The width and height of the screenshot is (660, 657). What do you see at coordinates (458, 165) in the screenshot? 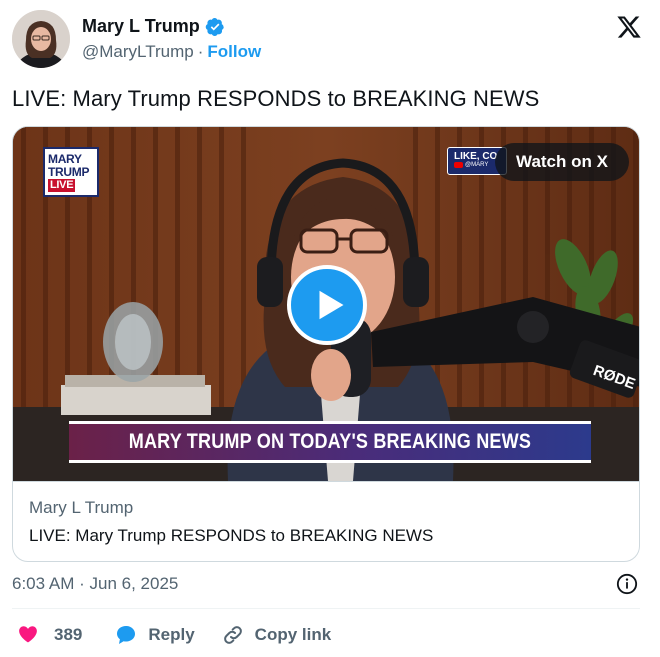
I see `youtube-icon` at bounding box center [458, 165].